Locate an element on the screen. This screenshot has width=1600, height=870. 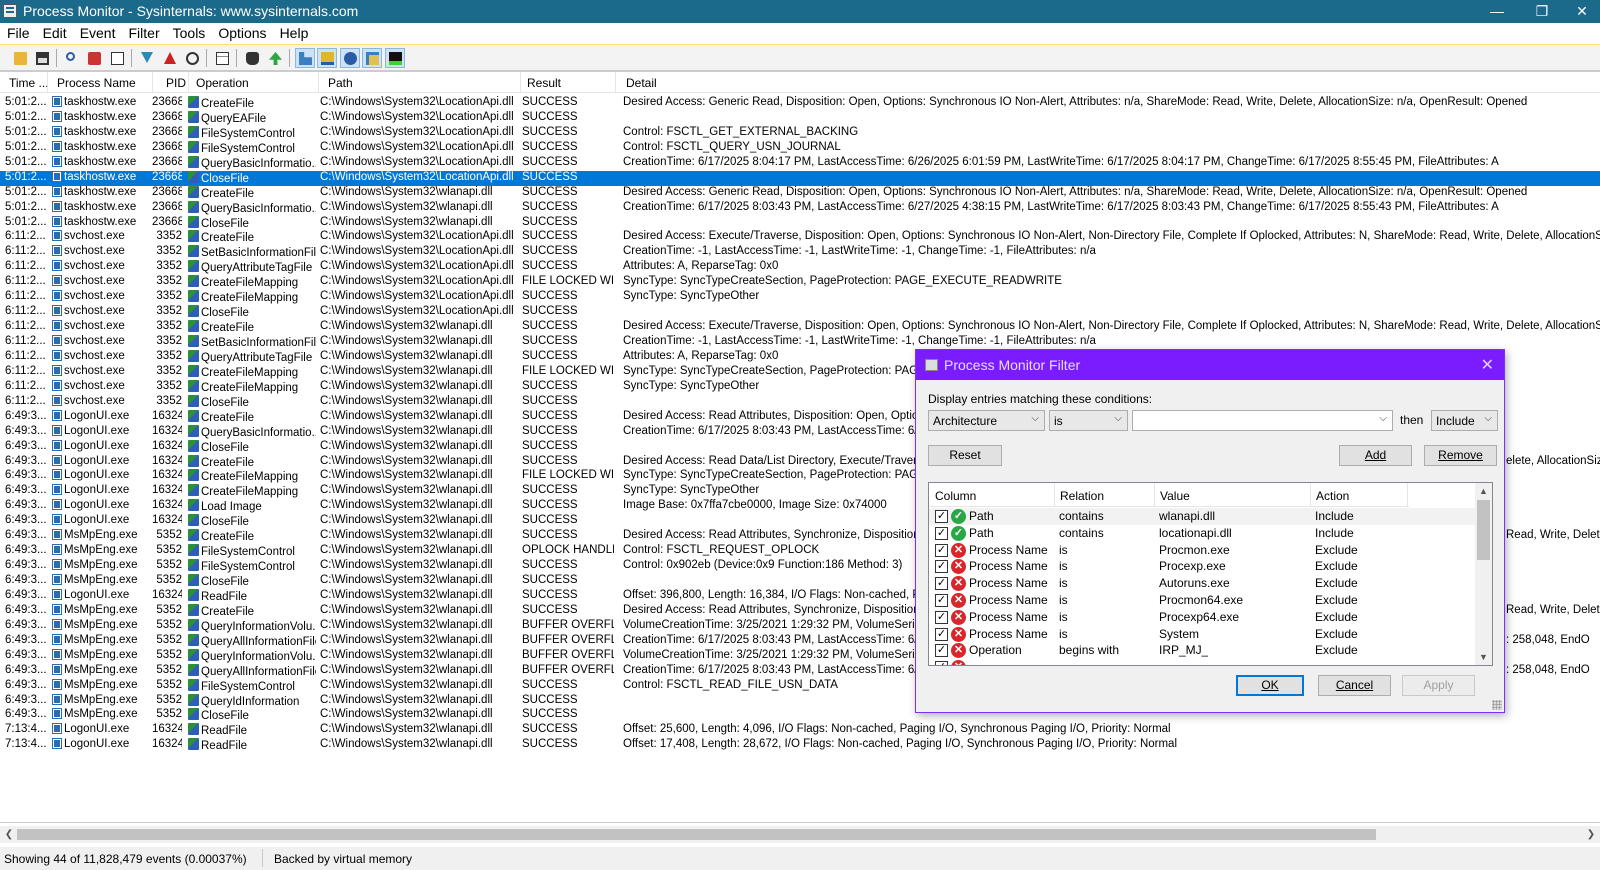
menu-filter: Filter is located at coordinates (141, 32).